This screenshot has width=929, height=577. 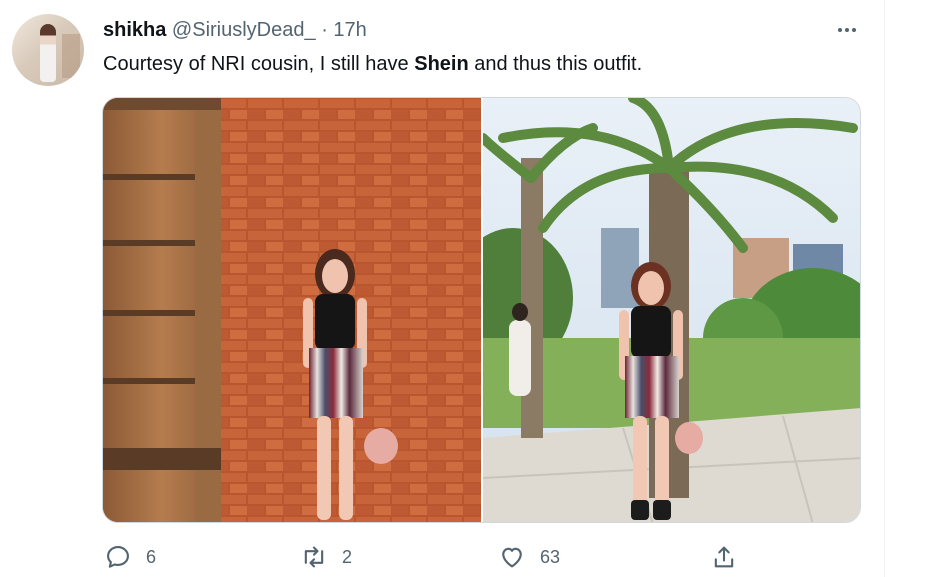 What do you see at coordinates (244, 30) in the screenshot?
I see `user-handle: @SiriuslyDead_` at bounding box center [244, 30].